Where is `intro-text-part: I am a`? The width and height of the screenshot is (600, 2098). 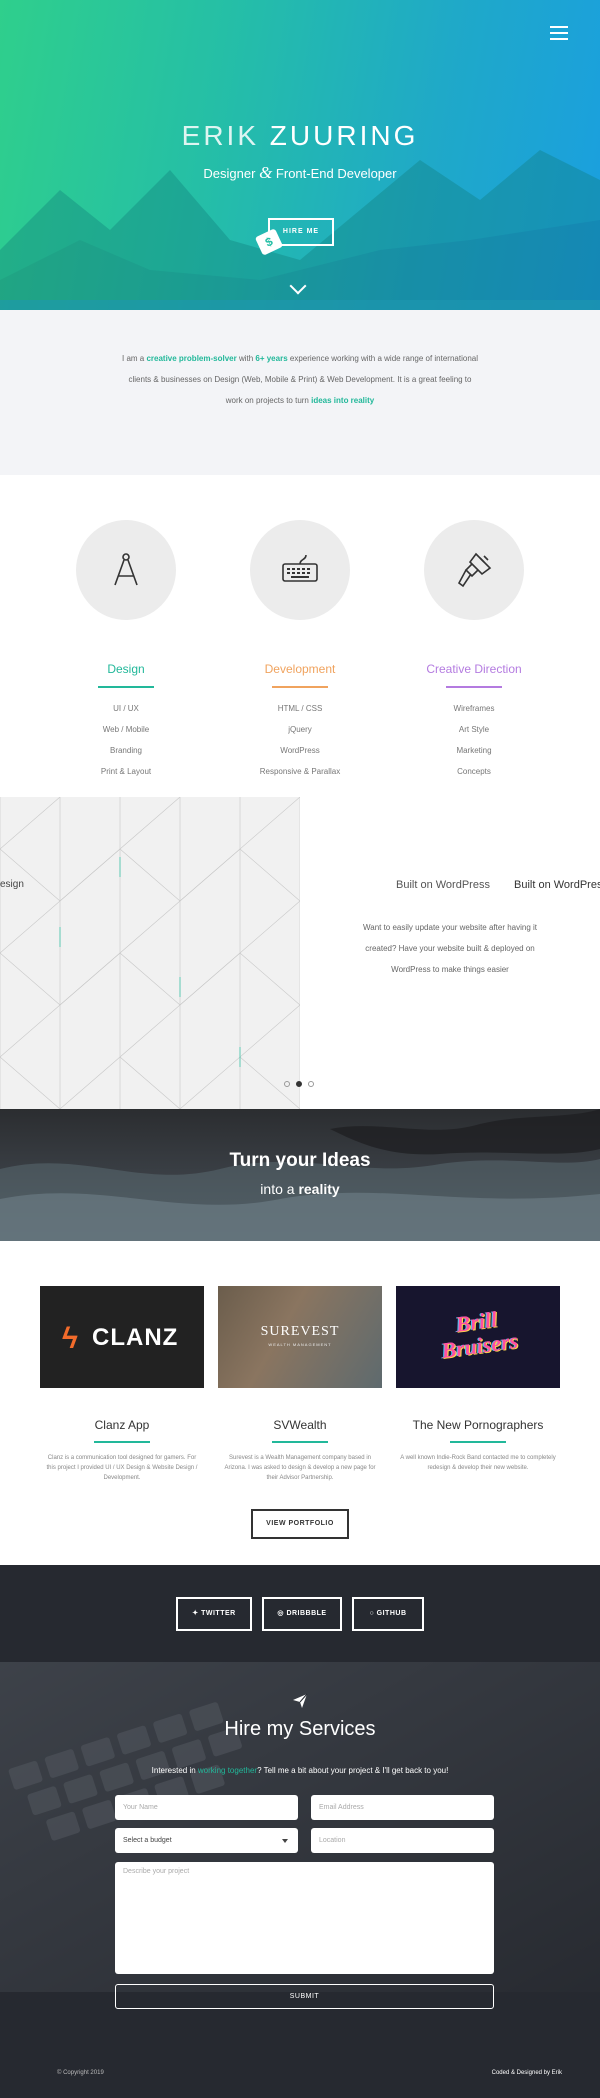
intro-text-part: I am a is located at coordinates (134, 358).